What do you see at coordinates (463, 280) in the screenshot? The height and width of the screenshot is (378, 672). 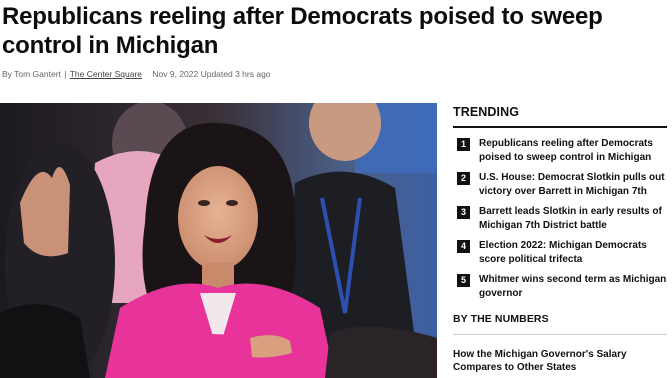 I see `rank-badge: 5` at bounding box center [463, 280].